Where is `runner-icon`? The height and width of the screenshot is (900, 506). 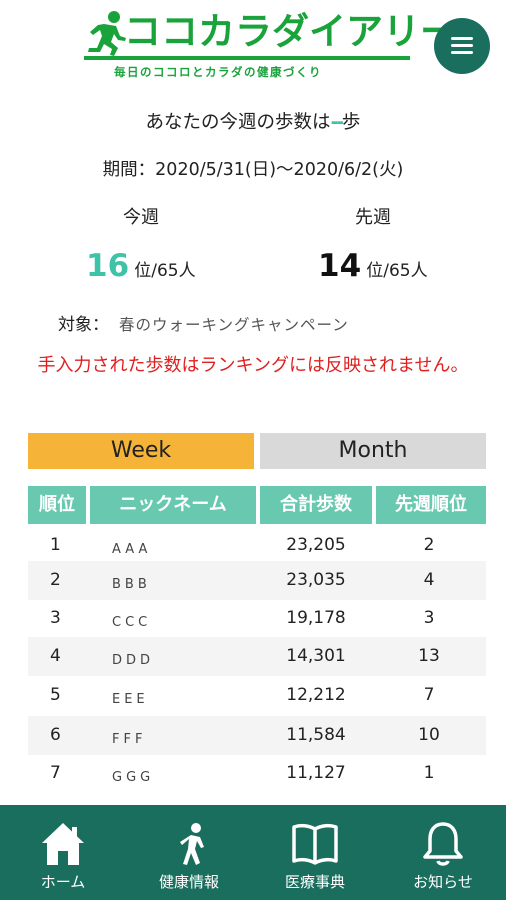
runner-icon is located at coordinates (107, 33).